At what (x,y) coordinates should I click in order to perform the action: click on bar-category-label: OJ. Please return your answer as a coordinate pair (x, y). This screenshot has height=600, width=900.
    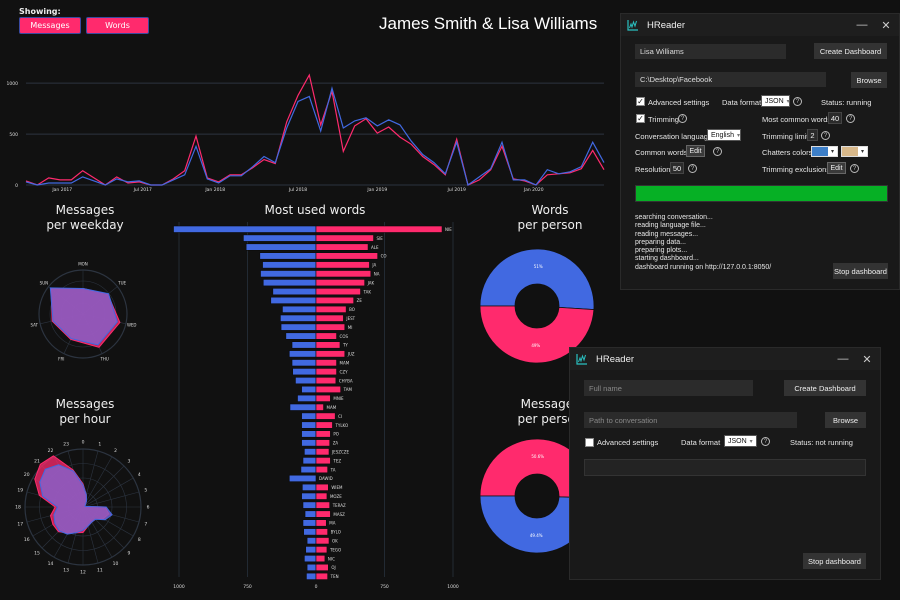
    Looking at the image, I should click on (333, 567).